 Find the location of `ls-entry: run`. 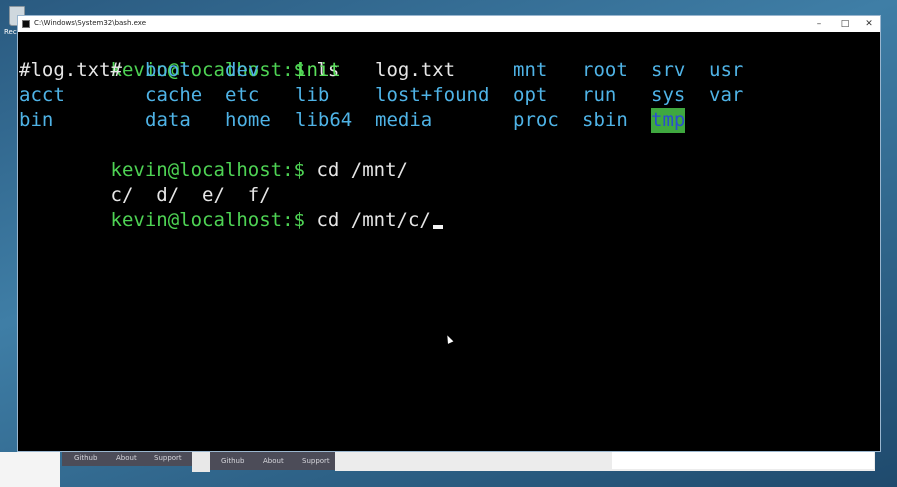

ls-entry: run is located at coordinates (599, 95).